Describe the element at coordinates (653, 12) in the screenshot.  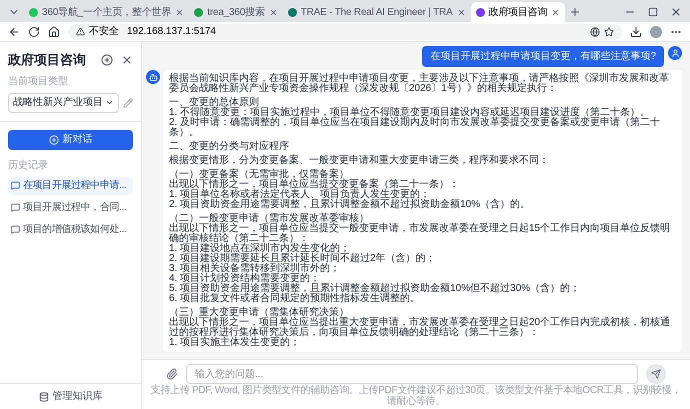
I see `maximize-icon` at that location.